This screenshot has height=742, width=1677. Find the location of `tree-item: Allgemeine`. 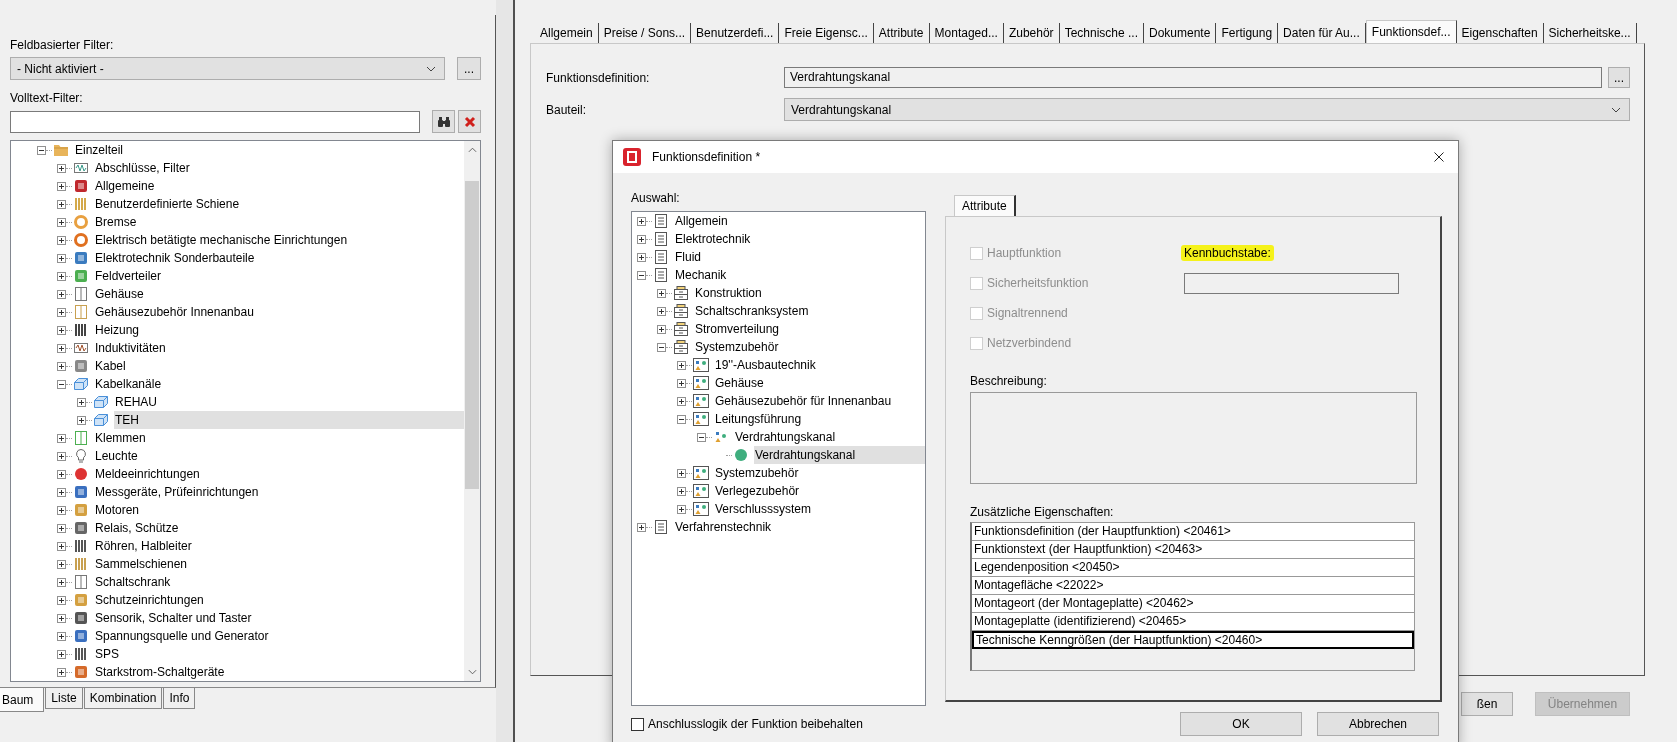

tree-item: Allgemeine is located at coordinates (279, 186).